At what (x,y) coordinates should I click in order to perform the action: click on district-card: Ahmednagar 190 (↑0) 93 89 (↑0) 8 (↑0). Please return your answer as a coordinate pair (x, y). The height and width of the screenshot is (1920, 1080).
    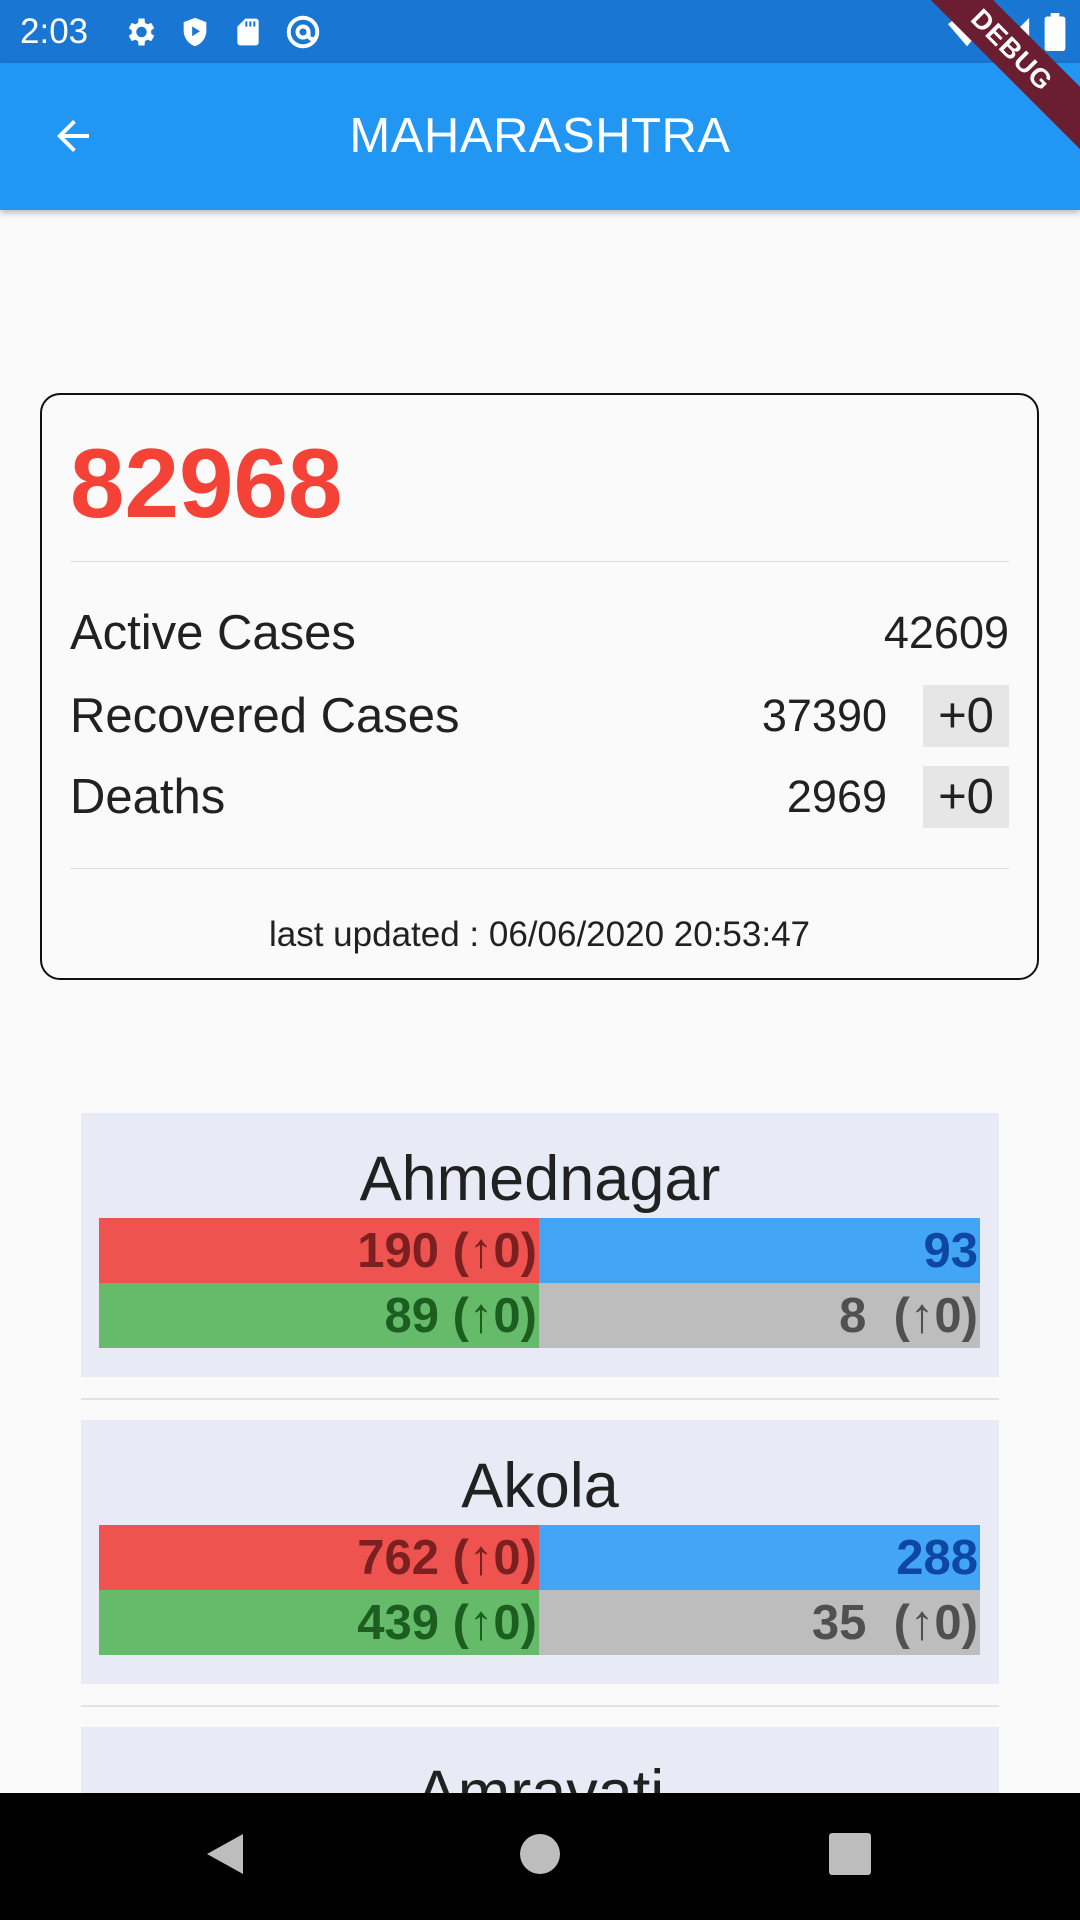
    Looking at the image, I should click on (540, 1245).